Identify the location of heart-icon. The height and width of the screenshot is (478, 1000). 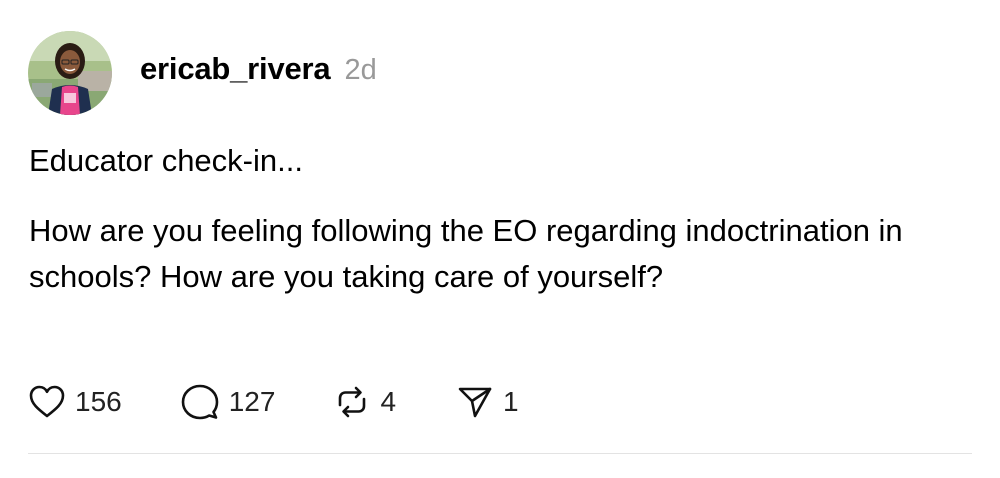
(47, 401).